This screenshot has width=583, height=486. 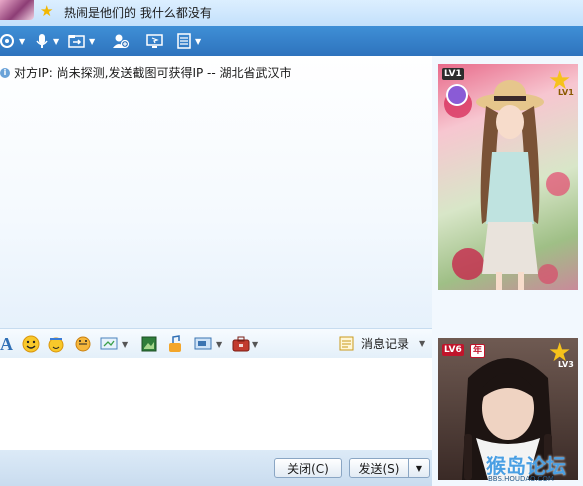 What do you see at coordinates (453, 350) in the screenshot?
I see `level-badge: LV6` at bounding box center [453, 350].